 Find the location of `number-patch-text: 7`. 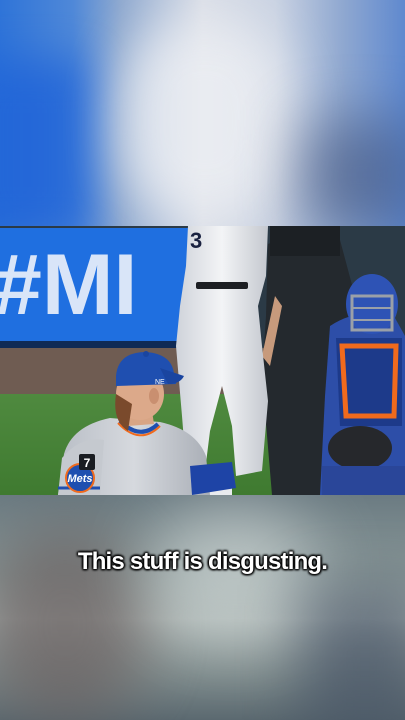

number-patch-text: 7 is located at coordinates (87, 463).